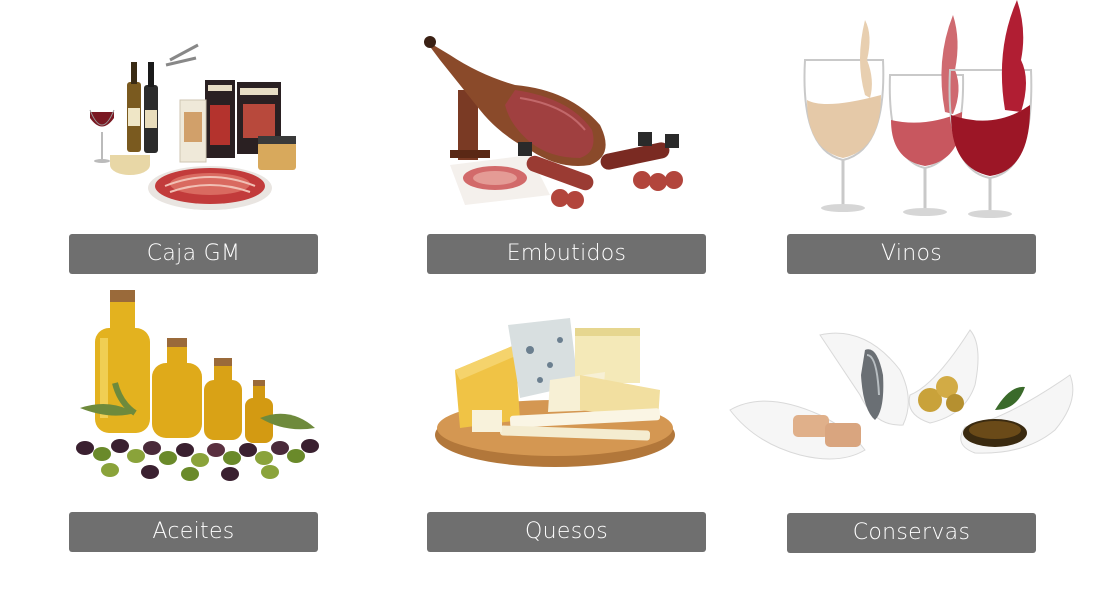 The height and width of the screenshot is (594, 1109). What do you see at coordinates (902, 397) in the screenshot?
I see `canned-seafood-spoons-image` at bounding box center [902, 397].